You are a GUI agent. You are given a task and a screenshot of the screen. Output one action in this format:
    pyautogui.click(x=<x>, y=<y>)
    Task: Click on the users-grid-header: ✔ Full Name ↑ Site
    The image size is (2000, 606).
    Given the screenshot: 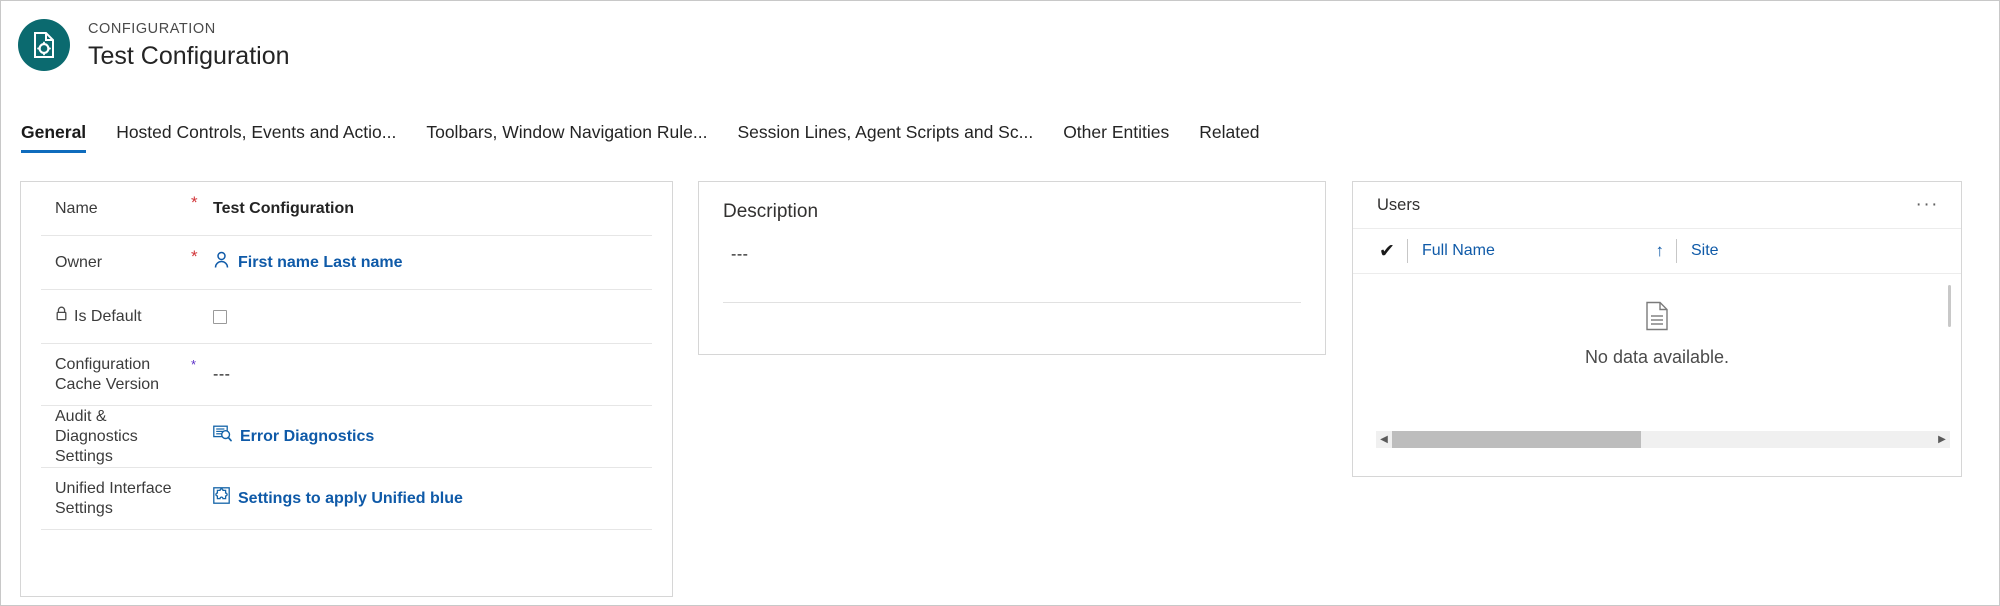 What is the action you would take?
    pyautogui.click(x=1657, y=278)
    